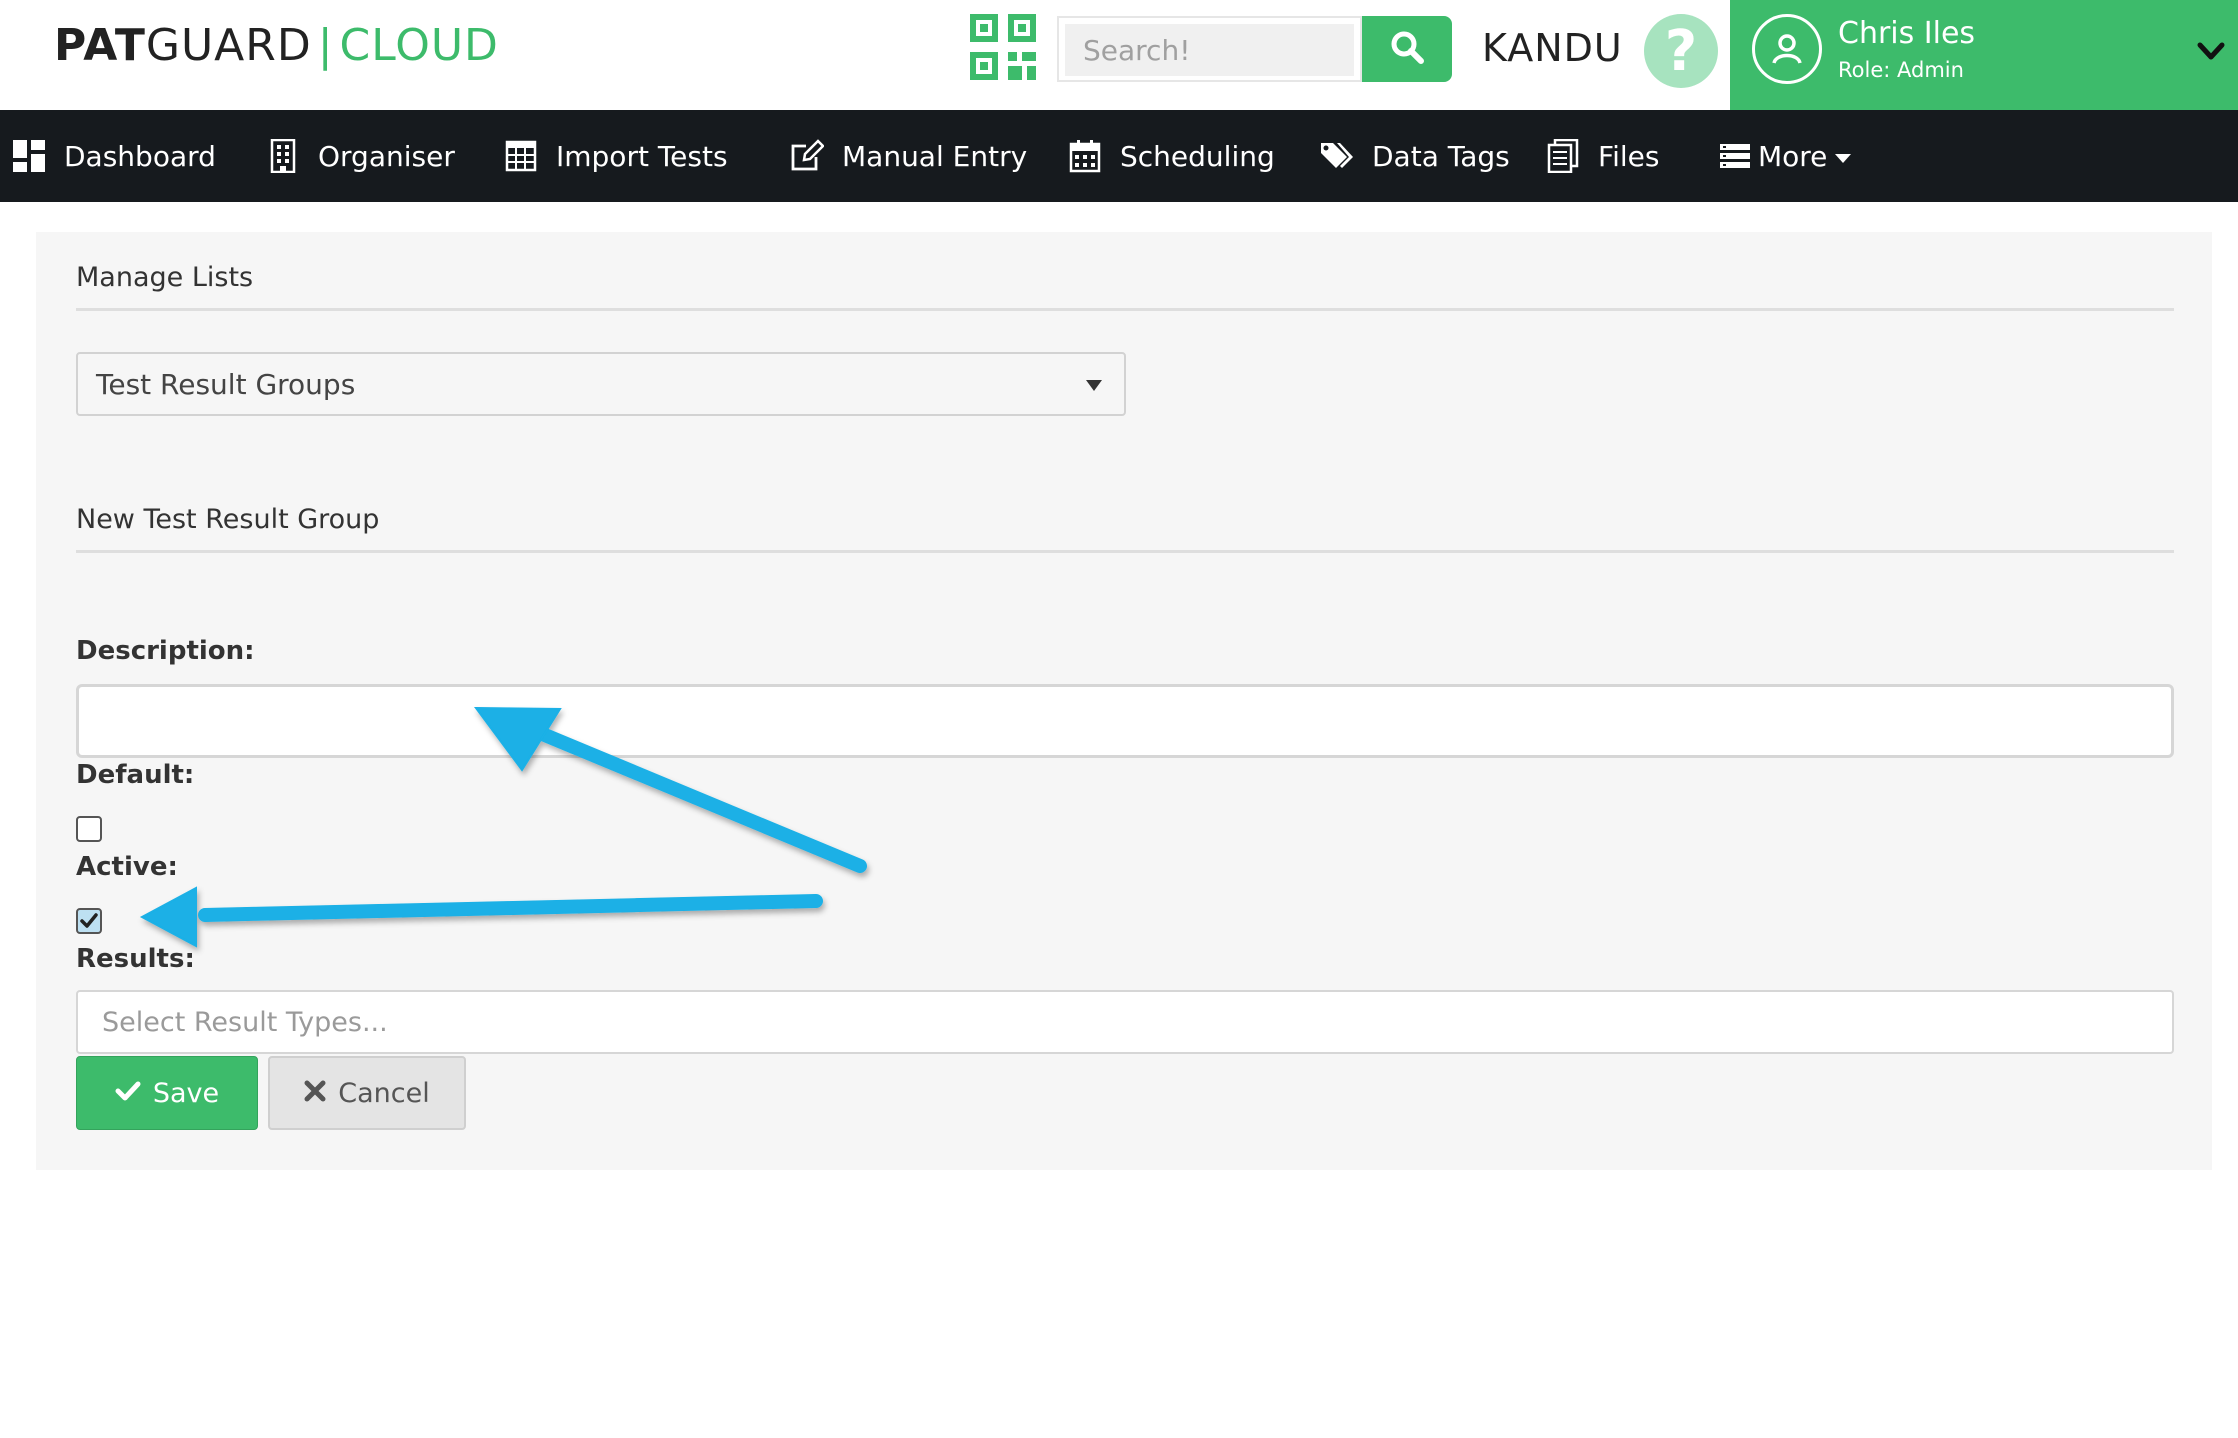 Image resolution: width=2238 pixels, height=1438 pixels. I want to click on nav-label: Manual Entry, so click(935, 156).